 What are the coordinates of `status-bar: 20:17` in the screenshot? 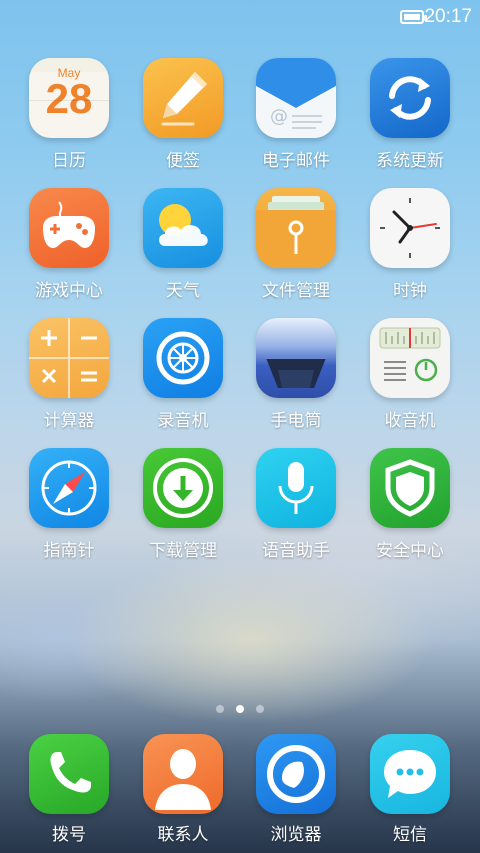 It's located at (240, 18).